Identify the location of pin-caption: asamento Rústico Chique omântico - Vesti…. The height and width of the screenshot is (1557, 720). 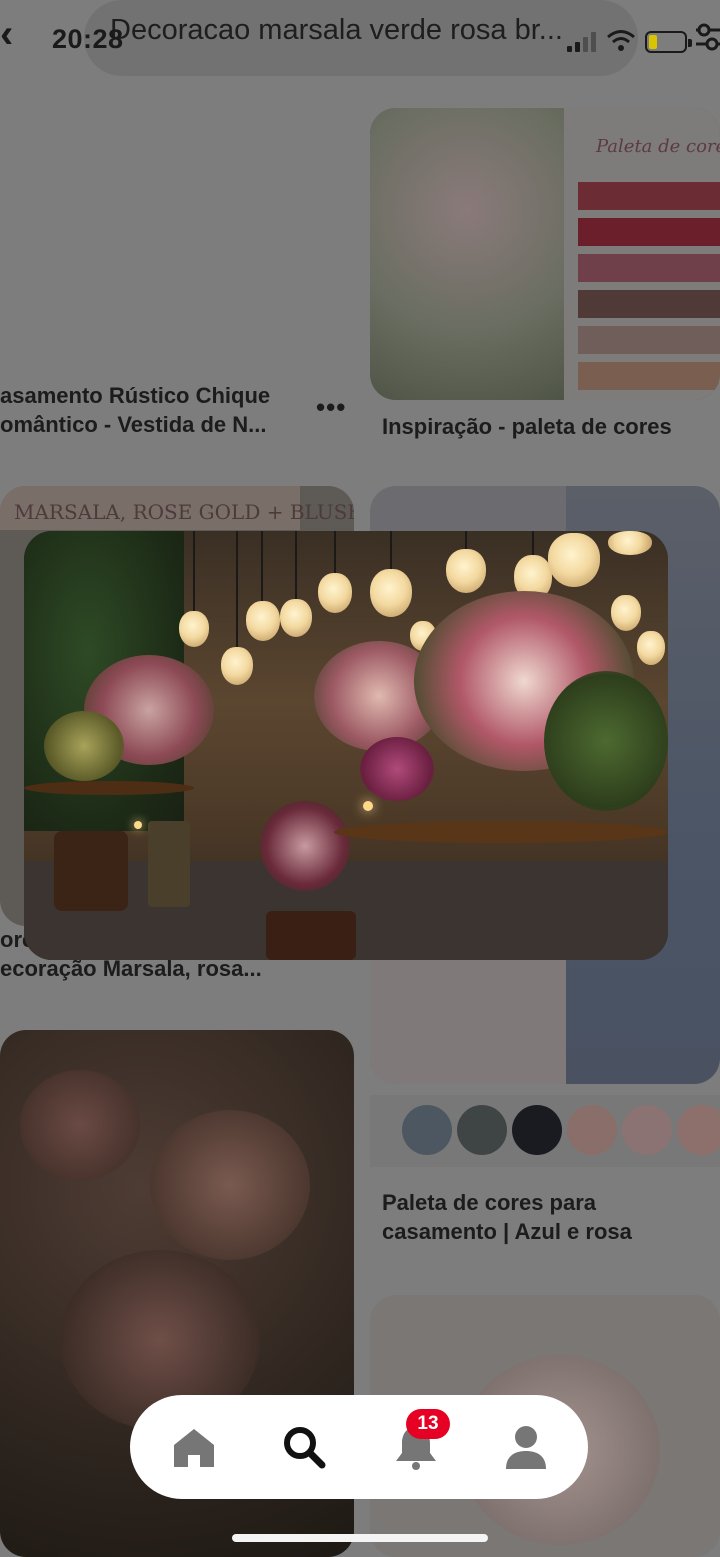
(135, 410).